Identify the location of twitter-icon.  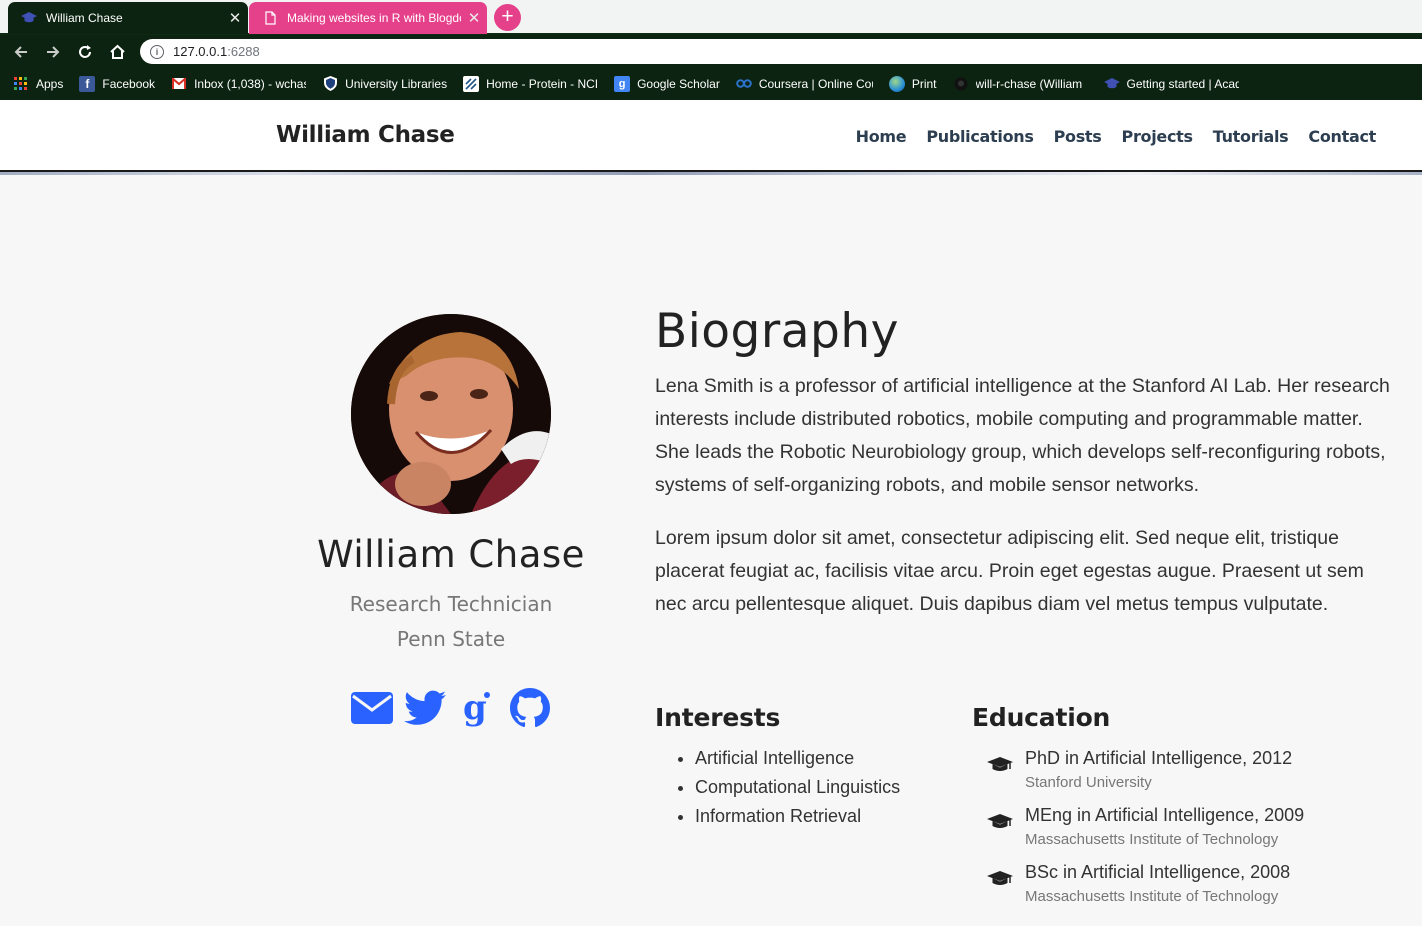
(425, 708).